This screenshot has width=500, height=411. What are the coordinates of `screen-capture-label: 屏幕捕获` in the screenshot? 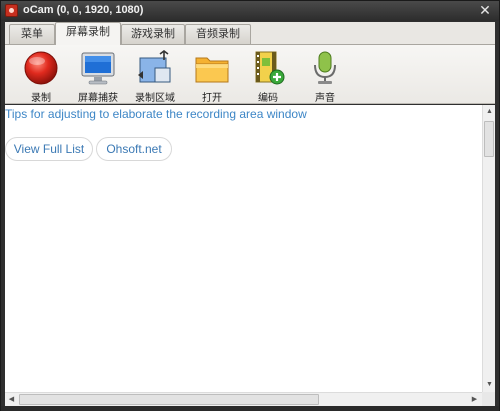 It's located at (98, 98).